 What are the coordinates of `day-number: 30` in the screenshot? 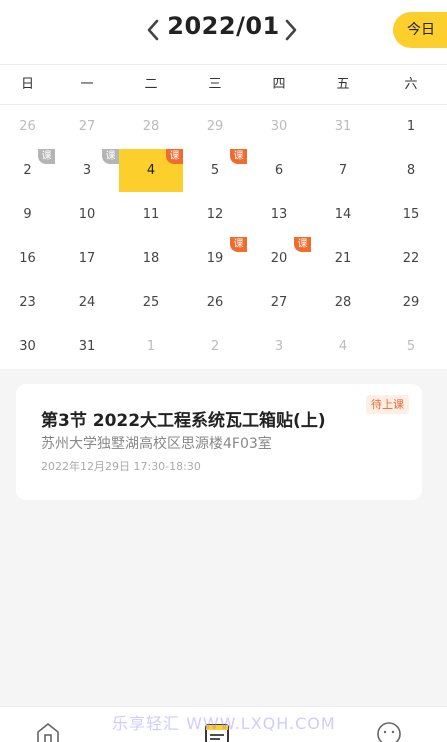 It's located at (279, 126).